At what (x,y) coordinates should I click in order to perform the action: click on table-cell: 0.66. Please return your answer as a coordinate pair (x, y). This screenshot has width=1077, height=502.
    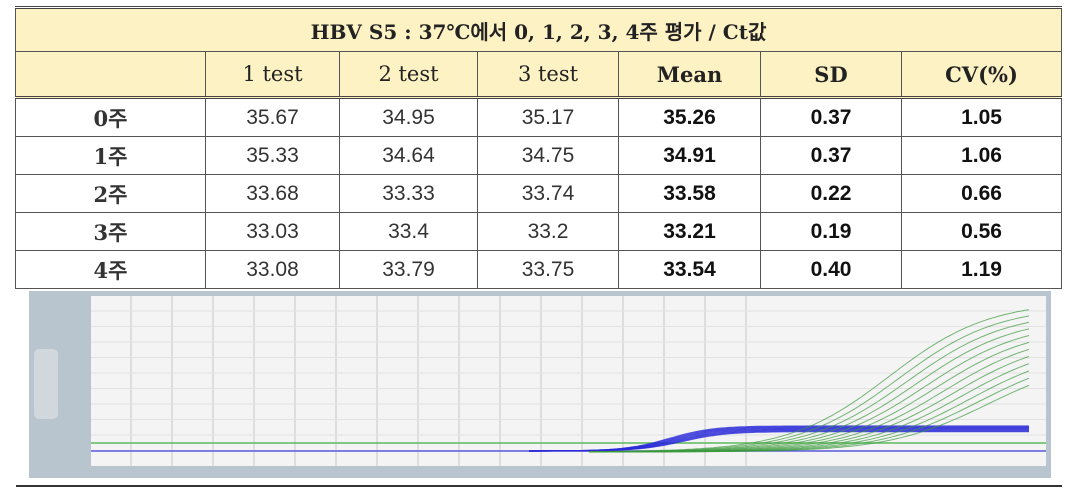
    Looking at the image, I should click on (981, 193).